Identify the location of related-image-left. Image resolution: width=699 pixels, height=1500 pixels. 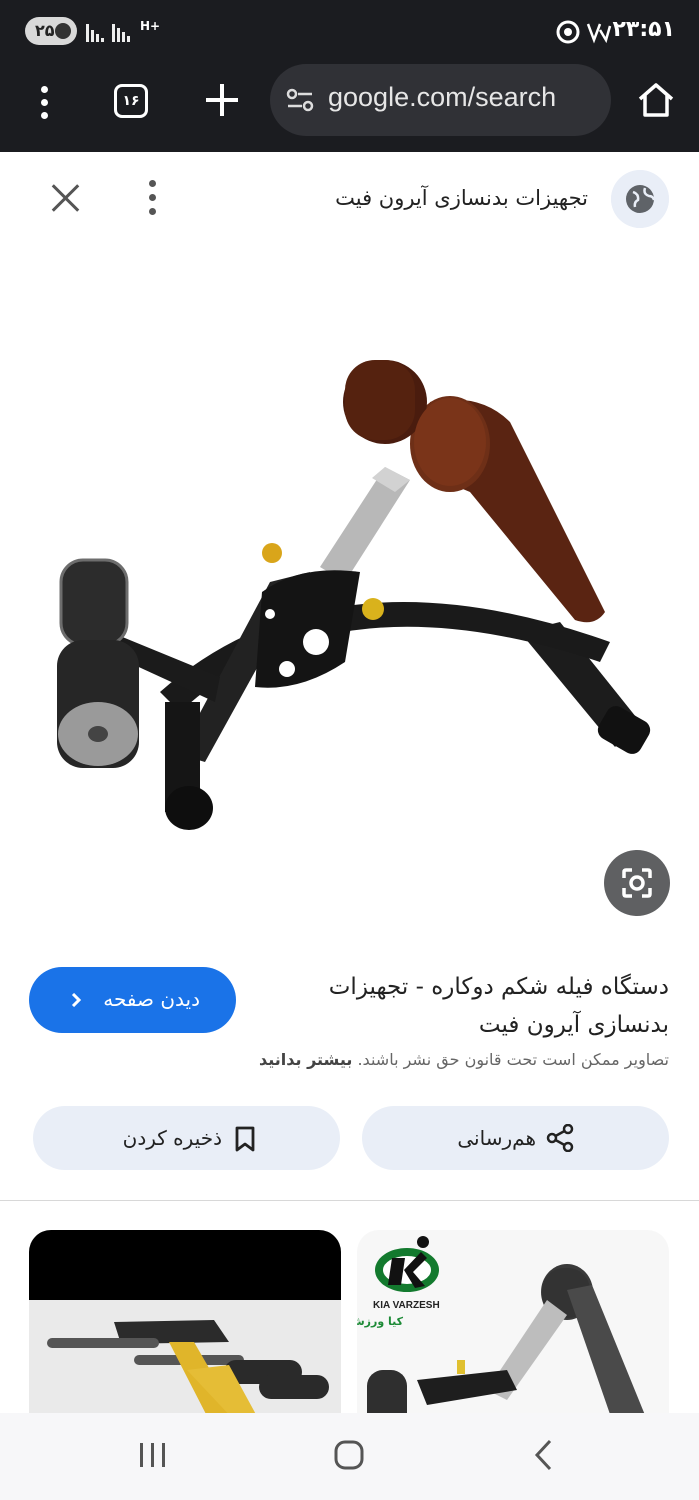
(185, 1325).